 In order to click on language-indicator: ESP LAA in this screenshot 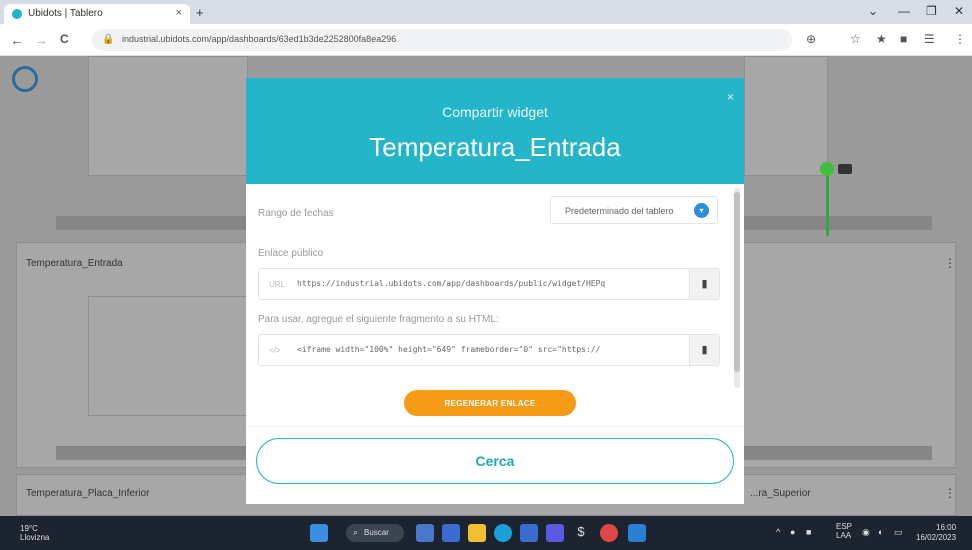, I will do `click(844, 531)`.